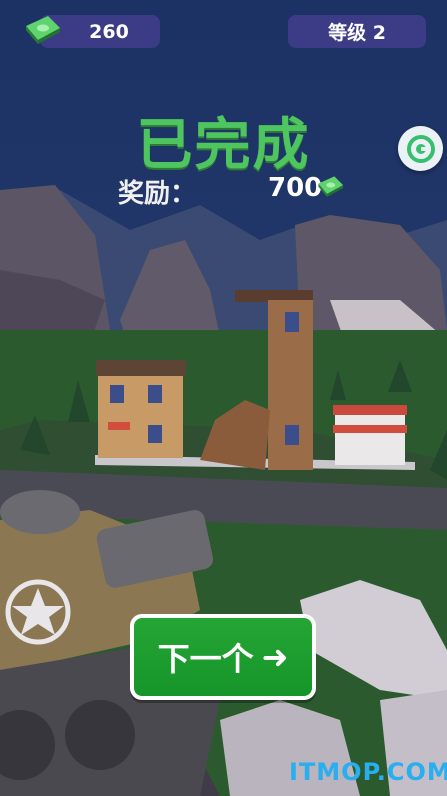 The width and height of the screenshot is (447, 796). What do you see at coordinates (205, 659) in the screenshot?
I see `next-button-label: 下一个` at bounding box center [205, 659].